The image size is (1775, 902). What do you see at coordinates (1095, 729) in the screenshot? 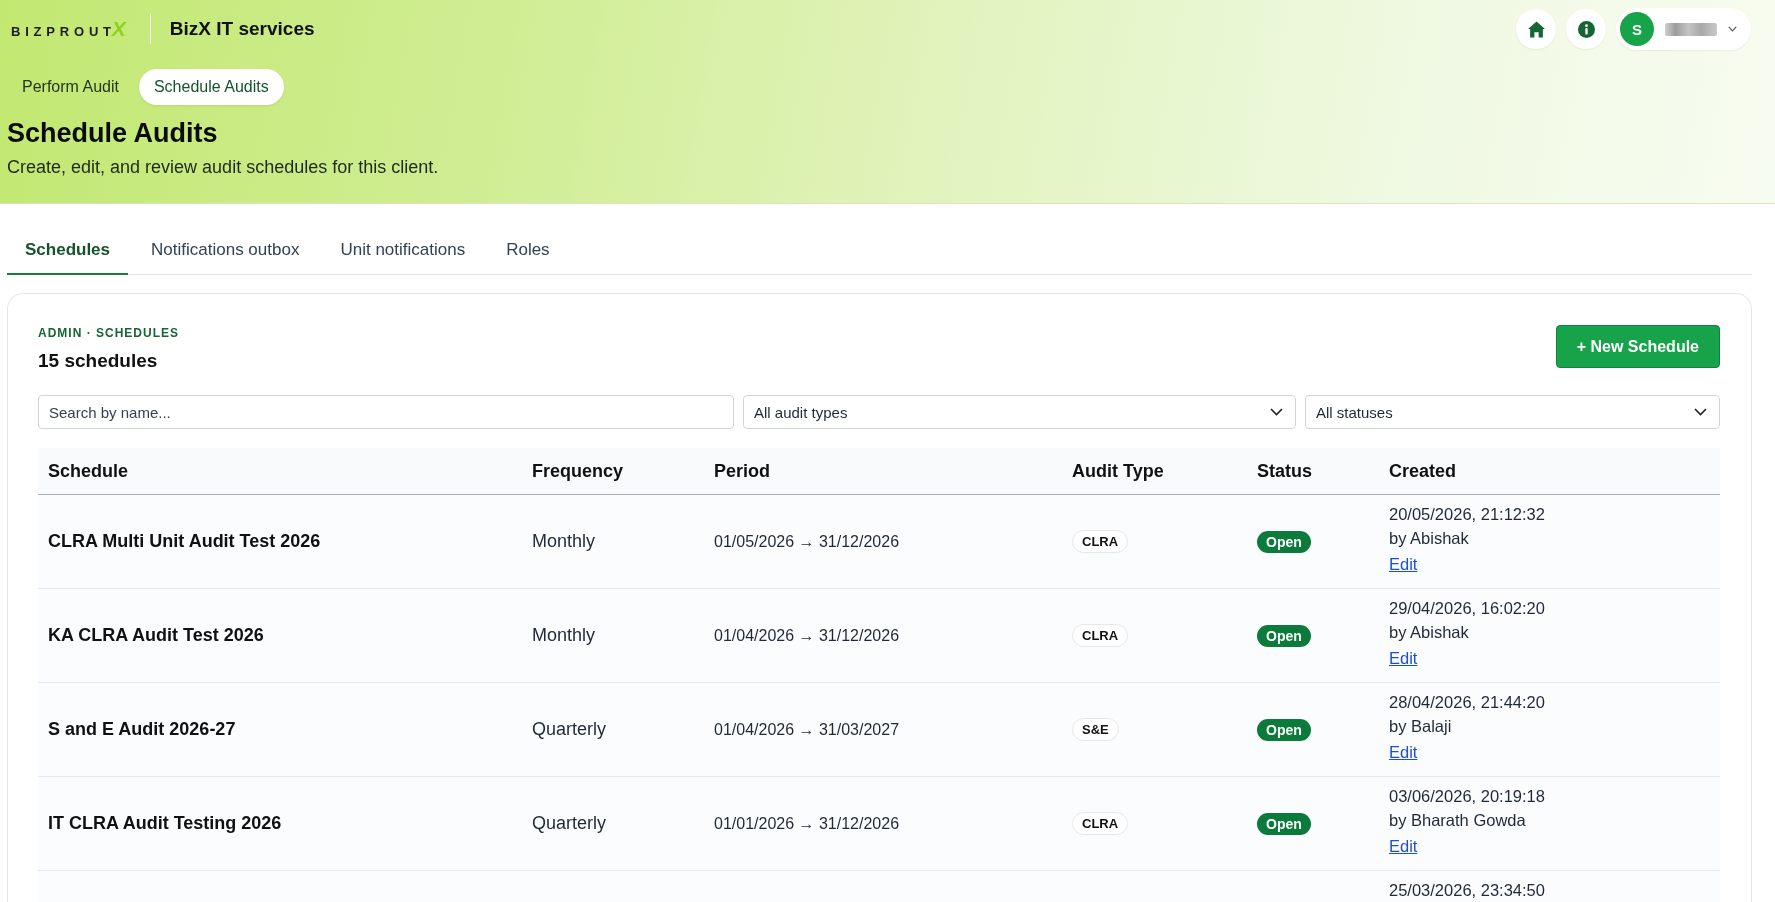
I see `audit-type-tag: S&E` at bounding box center [1095, 729].